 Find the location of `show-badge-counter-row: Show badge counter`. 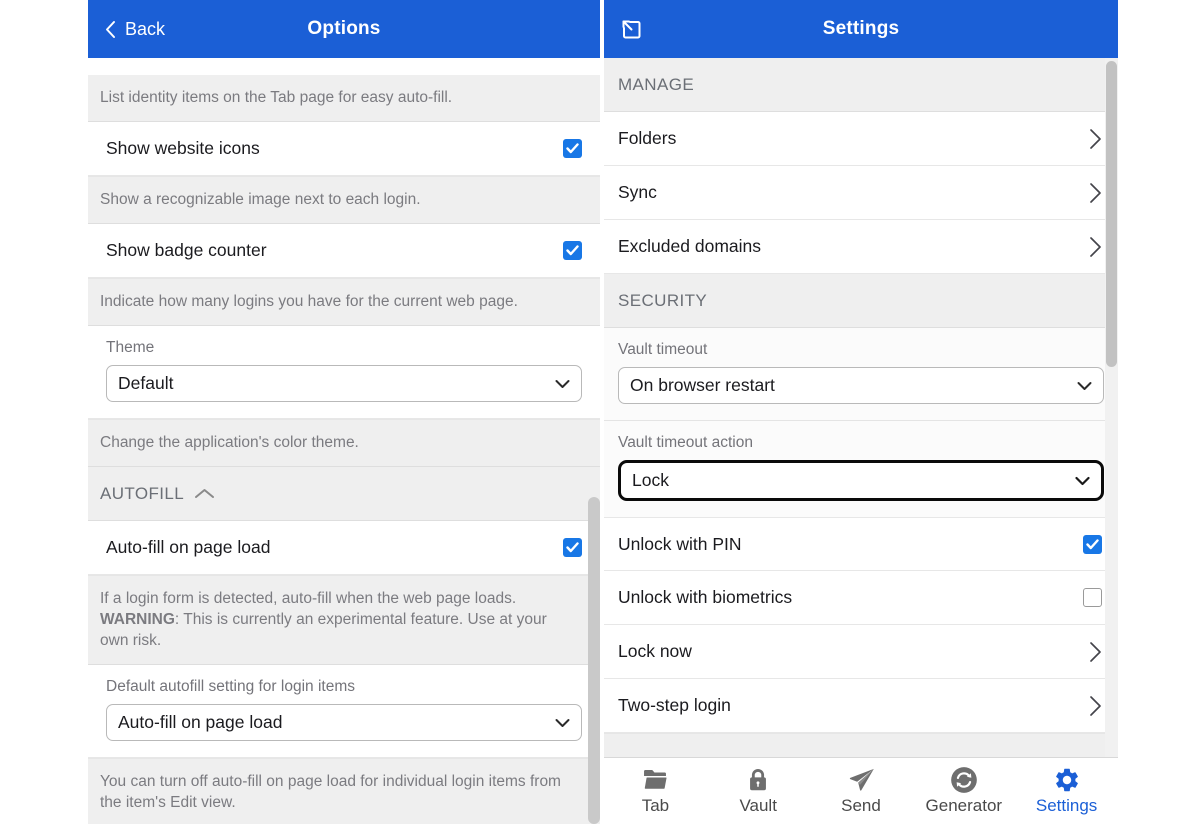

show-badge-counter-row: Show badge counter is located at coordinates (344, 251).